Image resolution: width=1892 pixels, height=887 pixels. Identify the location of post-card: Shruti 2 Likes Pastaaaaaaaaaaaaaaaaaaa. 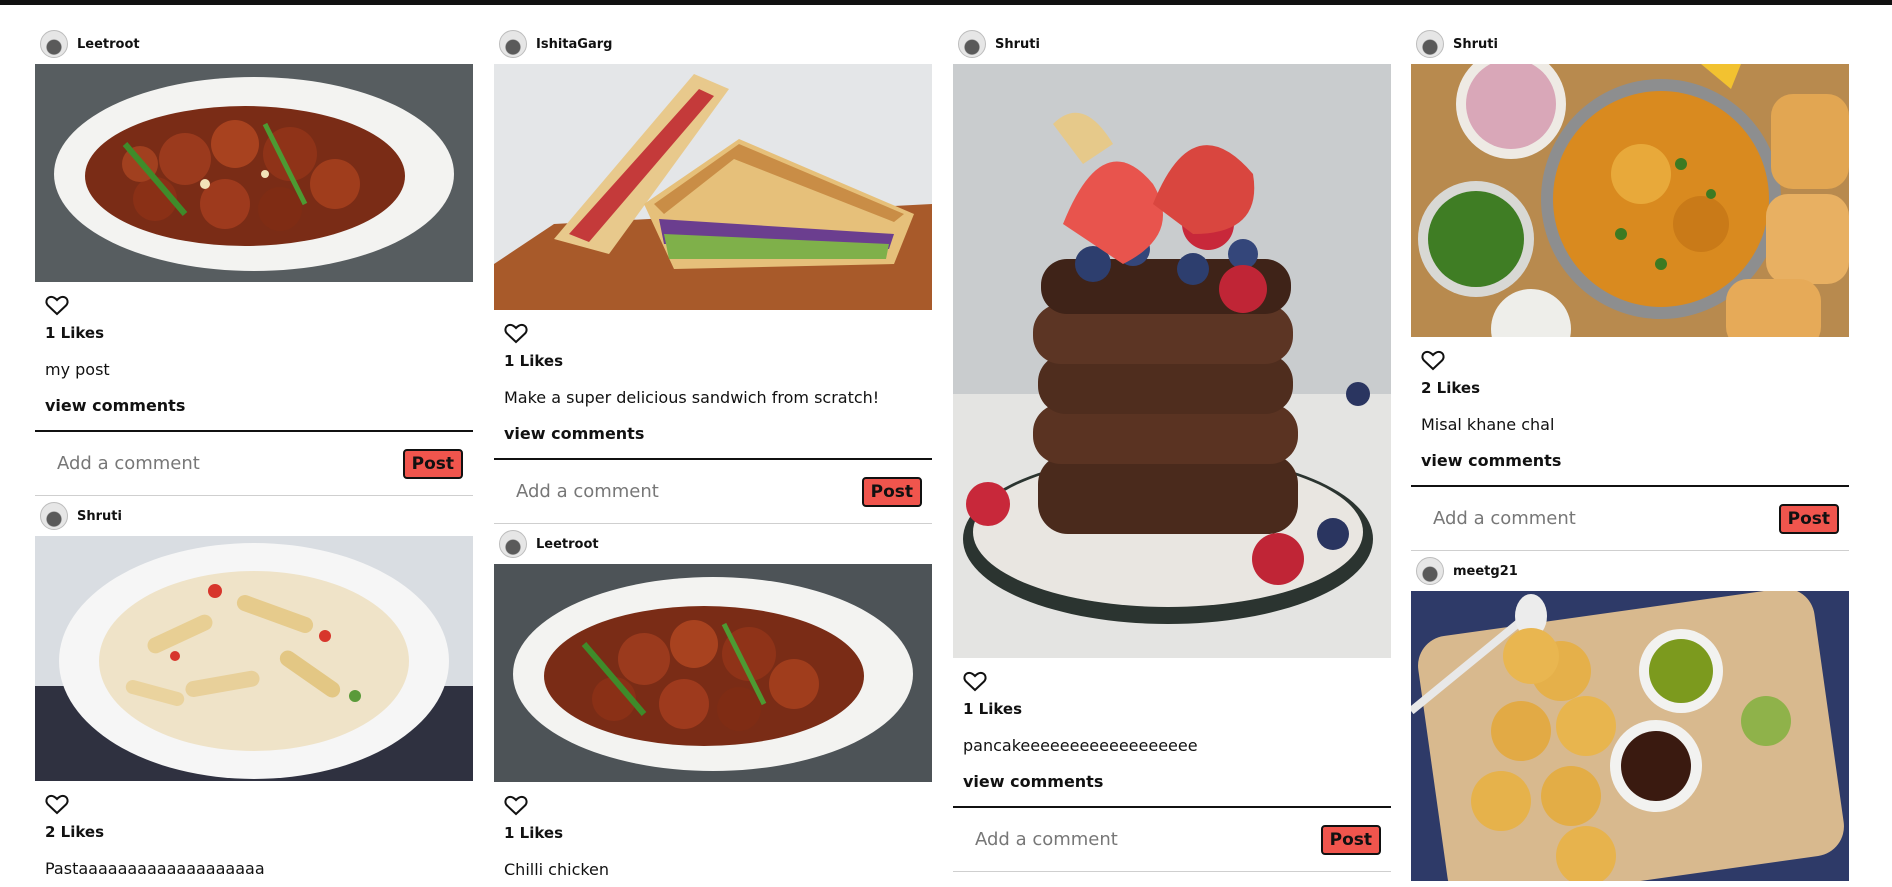
(254, 691).